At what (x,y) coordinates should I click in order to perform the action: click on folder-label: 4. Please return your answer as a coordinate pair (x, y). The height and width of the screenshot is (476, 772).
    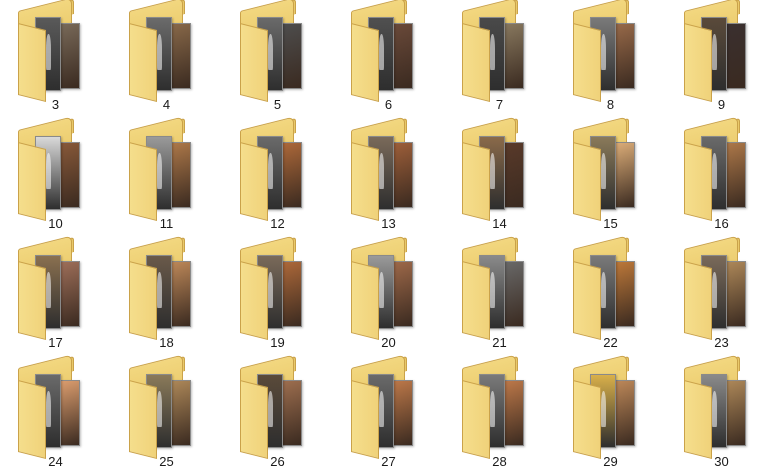
    Looking at the image, I should click on (166, 104).